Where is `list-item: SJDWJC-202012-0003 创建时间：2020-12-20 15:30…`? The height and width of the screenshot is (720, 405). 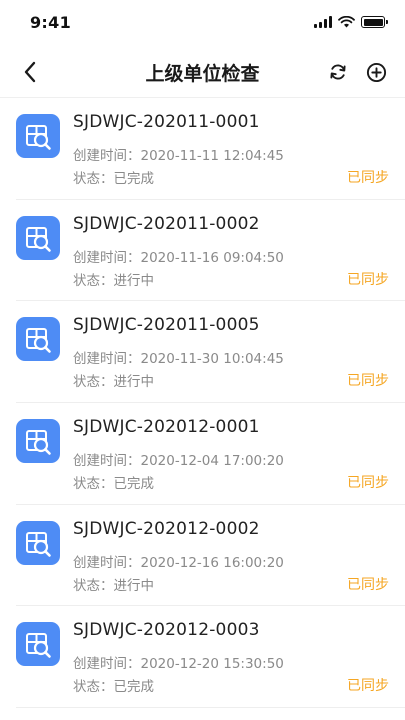 list-item: SJDWJC-202012-0003 创建时间：2020-12-20 15:30… is located at coordinates (210, 657).